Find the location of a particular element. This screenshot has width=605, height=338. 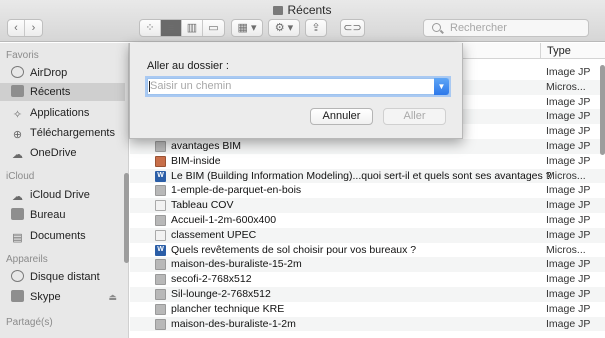

column-view-icon: ▥ is located at coordinates (192, 28).